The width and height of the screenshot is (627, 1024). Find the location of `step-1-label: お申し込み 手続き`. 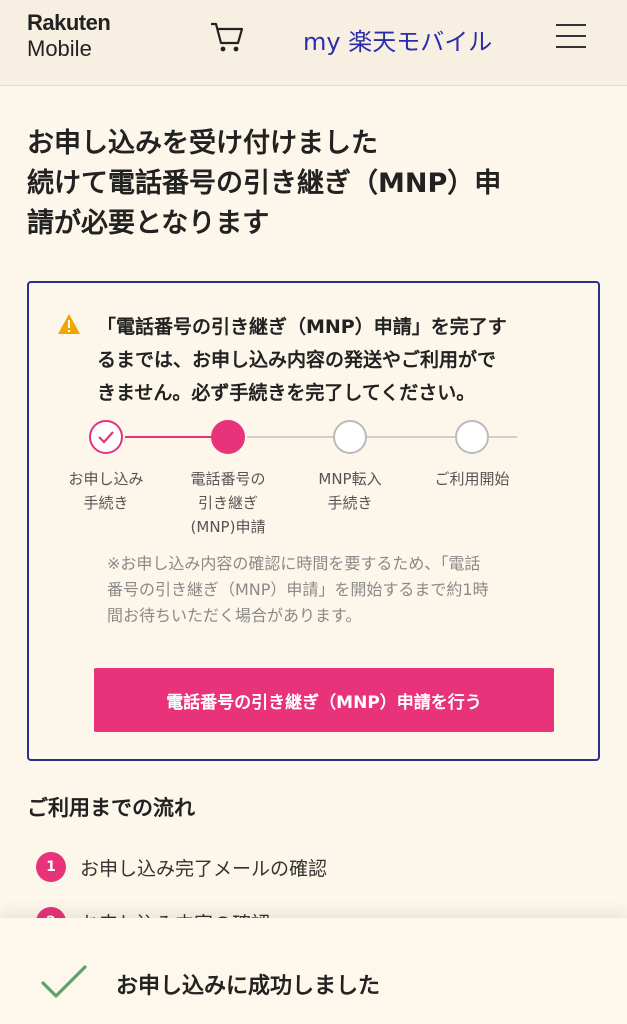

step-1-label: お申し込み 手続き is located at coordinates (106, 491).